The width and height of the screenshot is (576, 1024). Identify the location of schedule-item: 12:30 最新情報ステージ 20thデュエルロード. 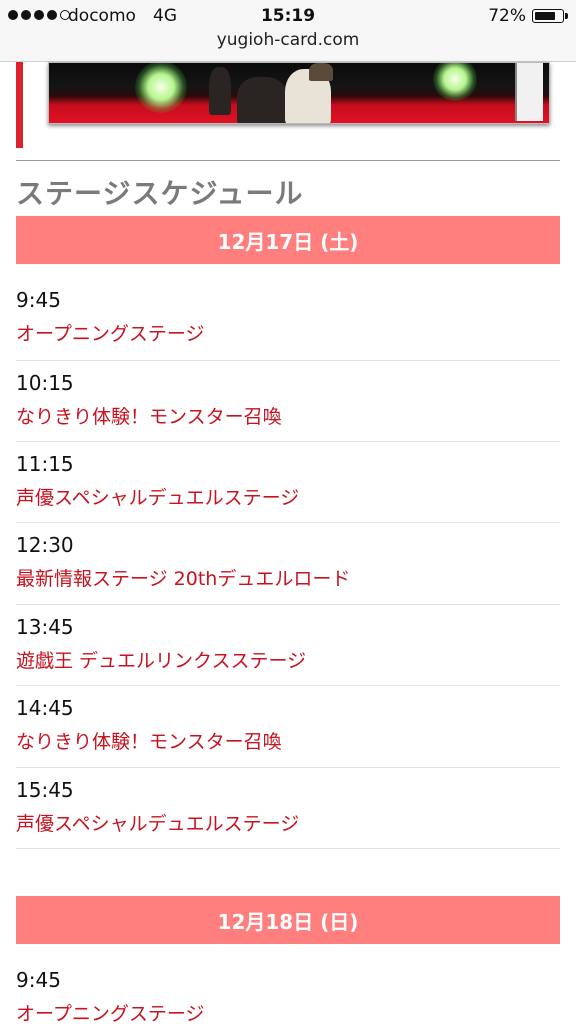
(288, 564).